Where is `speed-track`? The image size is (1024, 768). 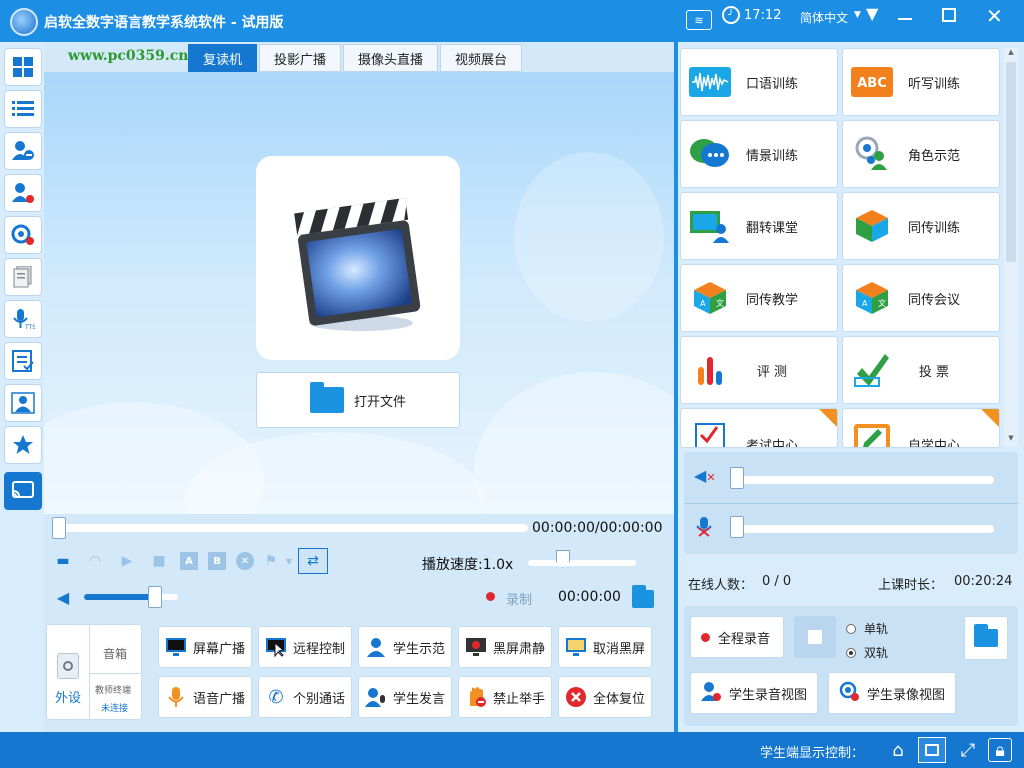 speed-track is located at coordinates (582, 563).